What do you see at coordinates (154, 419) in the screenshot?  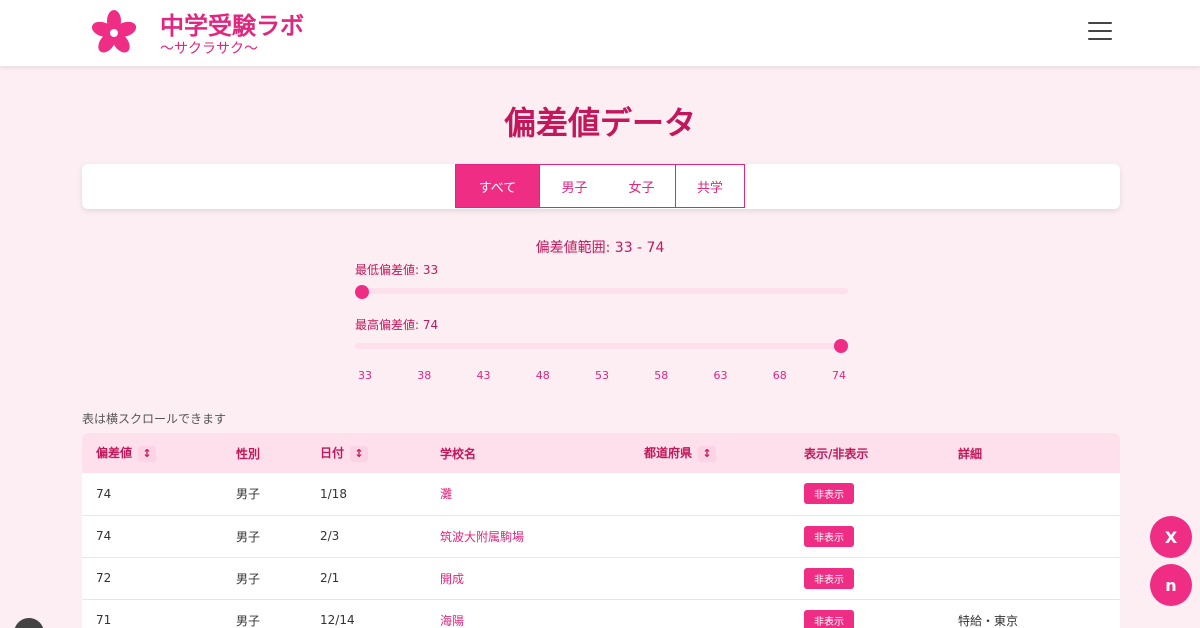 I see `scroll-note: 表は横スクロールできます` at bounding box center [154, 419].